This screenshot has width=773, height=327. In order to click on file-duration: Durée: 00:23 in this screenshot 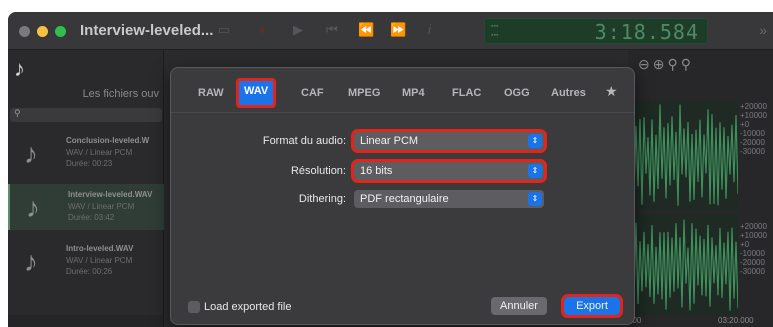, I will do `click(89, 163)`.